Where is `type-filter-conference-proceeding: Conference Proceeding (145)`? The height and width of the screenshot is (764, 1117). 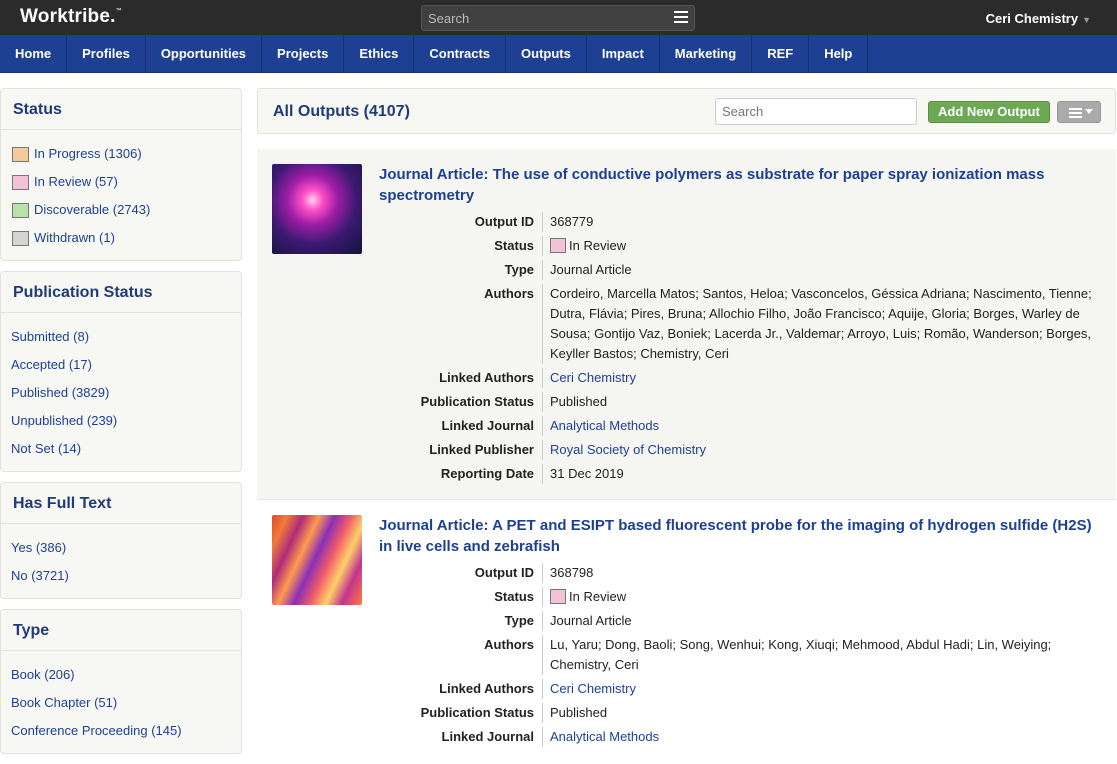
type-filter-conference-proceeding: Conference Proceeding (145) is located at coordinates (126, 731).